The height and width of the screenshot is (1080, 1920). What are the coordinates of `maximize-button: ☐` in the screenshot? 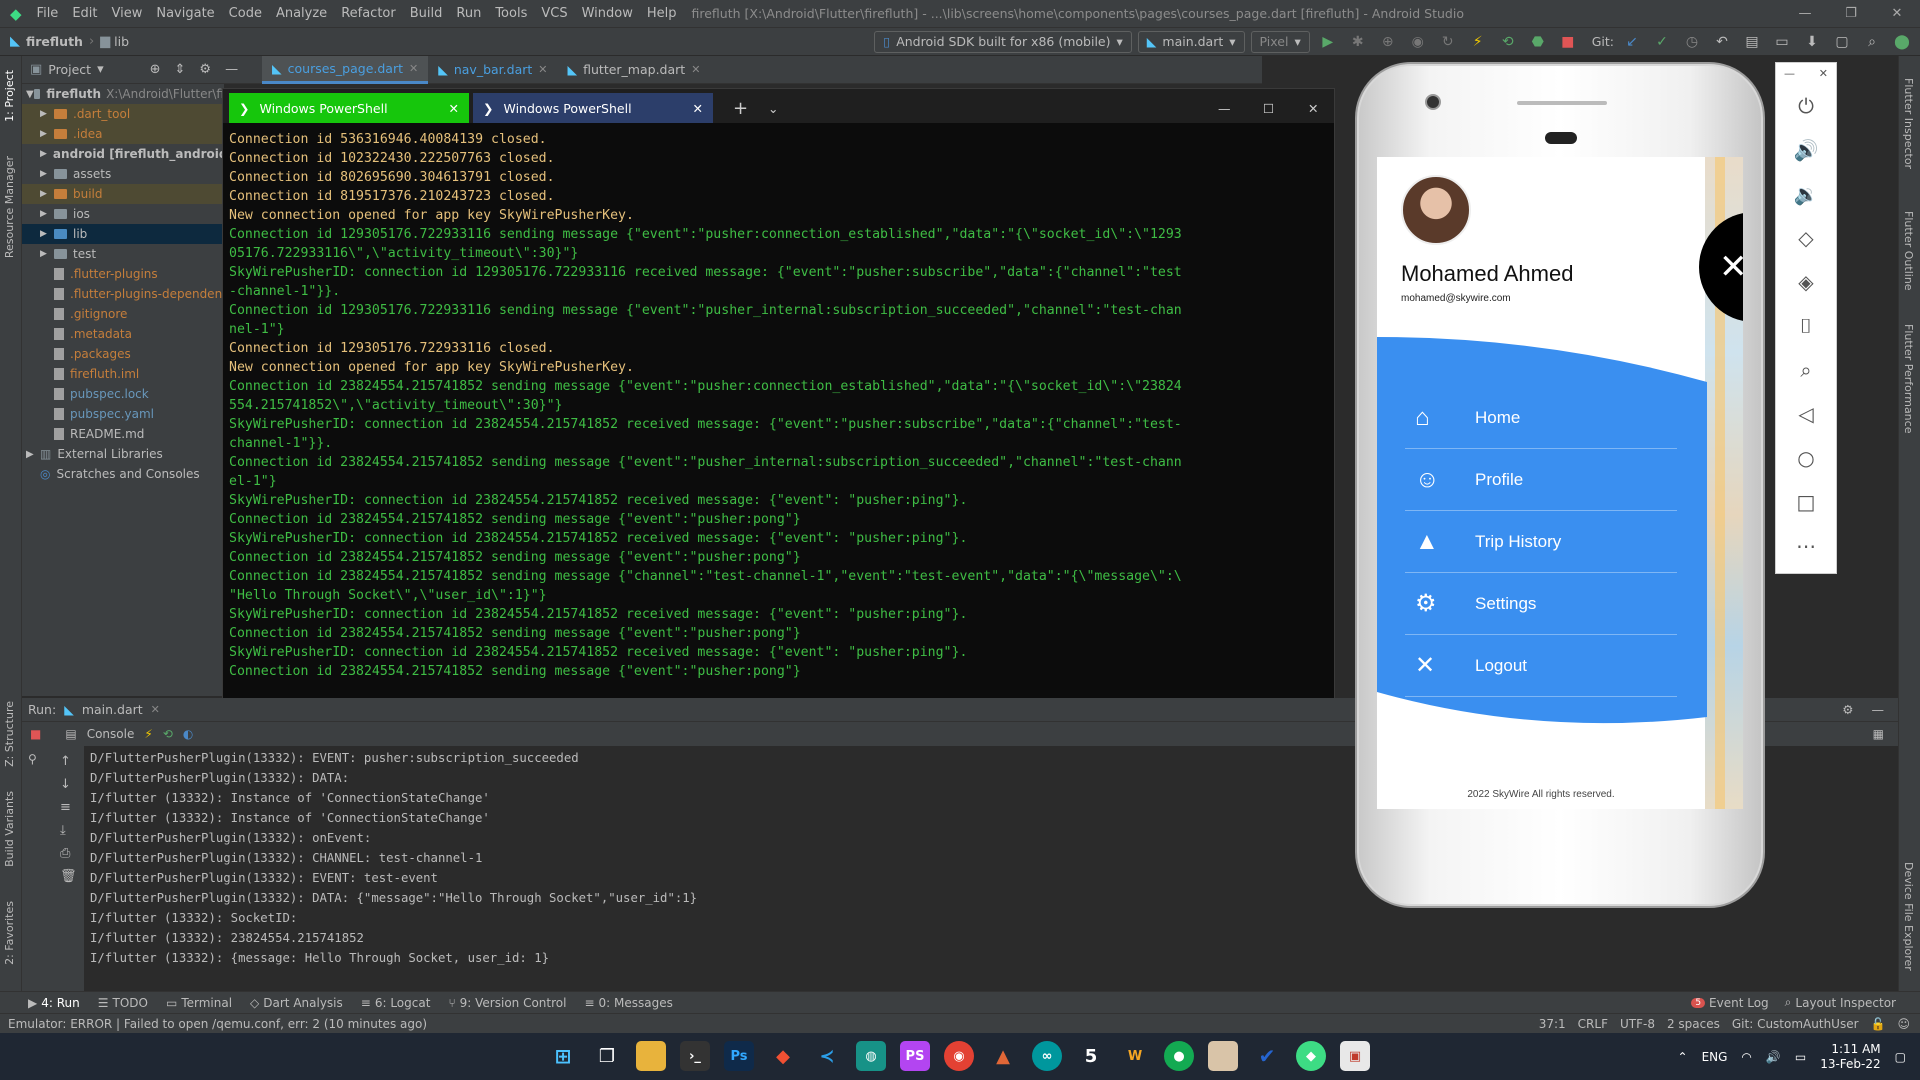 It's located at (1268, 108).